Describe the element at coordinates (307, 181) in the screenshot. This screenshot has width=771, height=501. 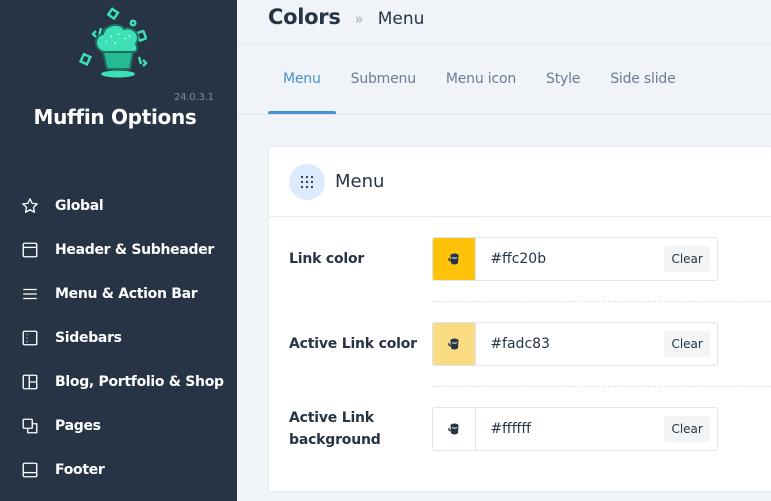
I see `grid-dots-icon` at that location.